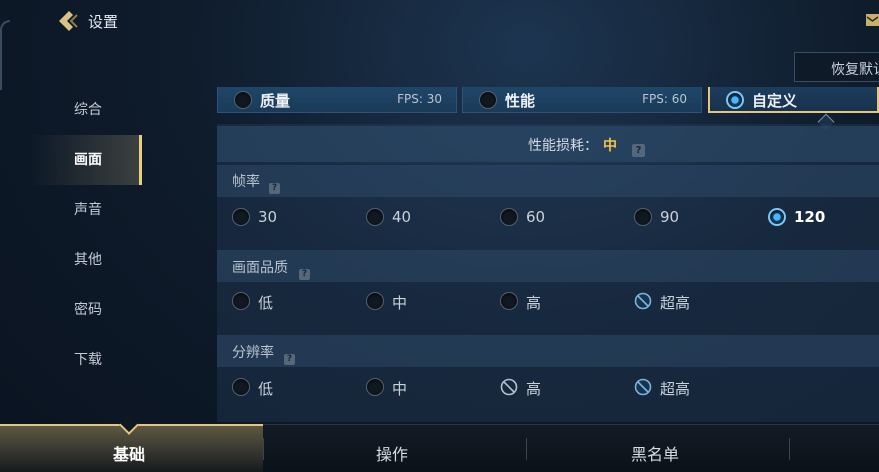 Image resolution: width=879 pixels, height=472 pixels. Describe the element at coordinates (386, 388) in the screenshot. I see `option-resolution-mid: 中` at that location.